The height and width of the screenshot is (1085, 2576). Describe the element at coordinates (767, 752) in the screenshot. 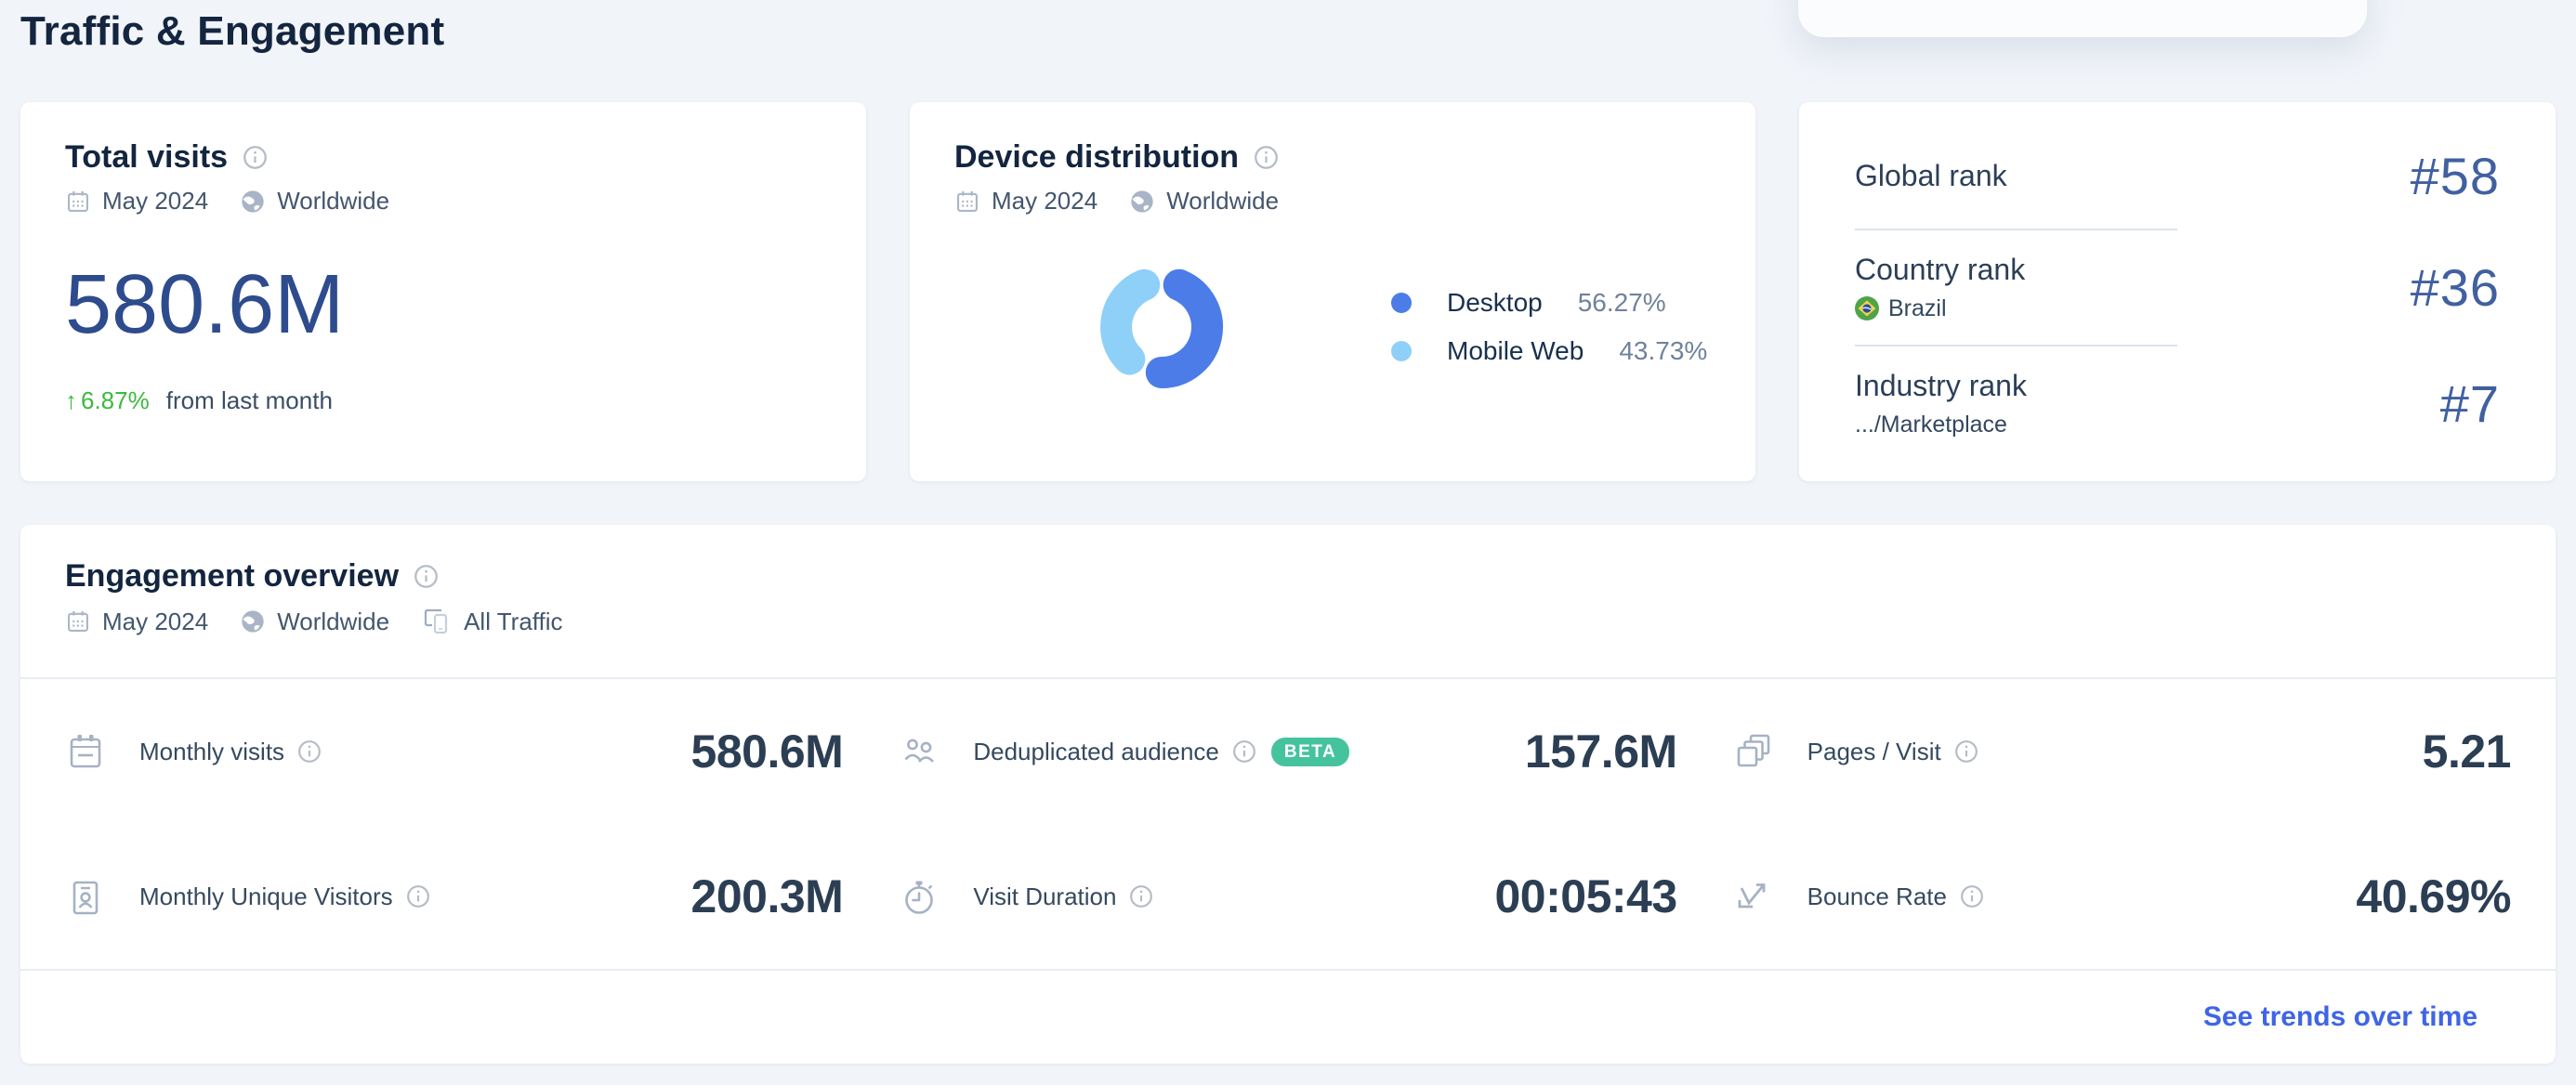

I see `metric-value: 580.6M` at that location.